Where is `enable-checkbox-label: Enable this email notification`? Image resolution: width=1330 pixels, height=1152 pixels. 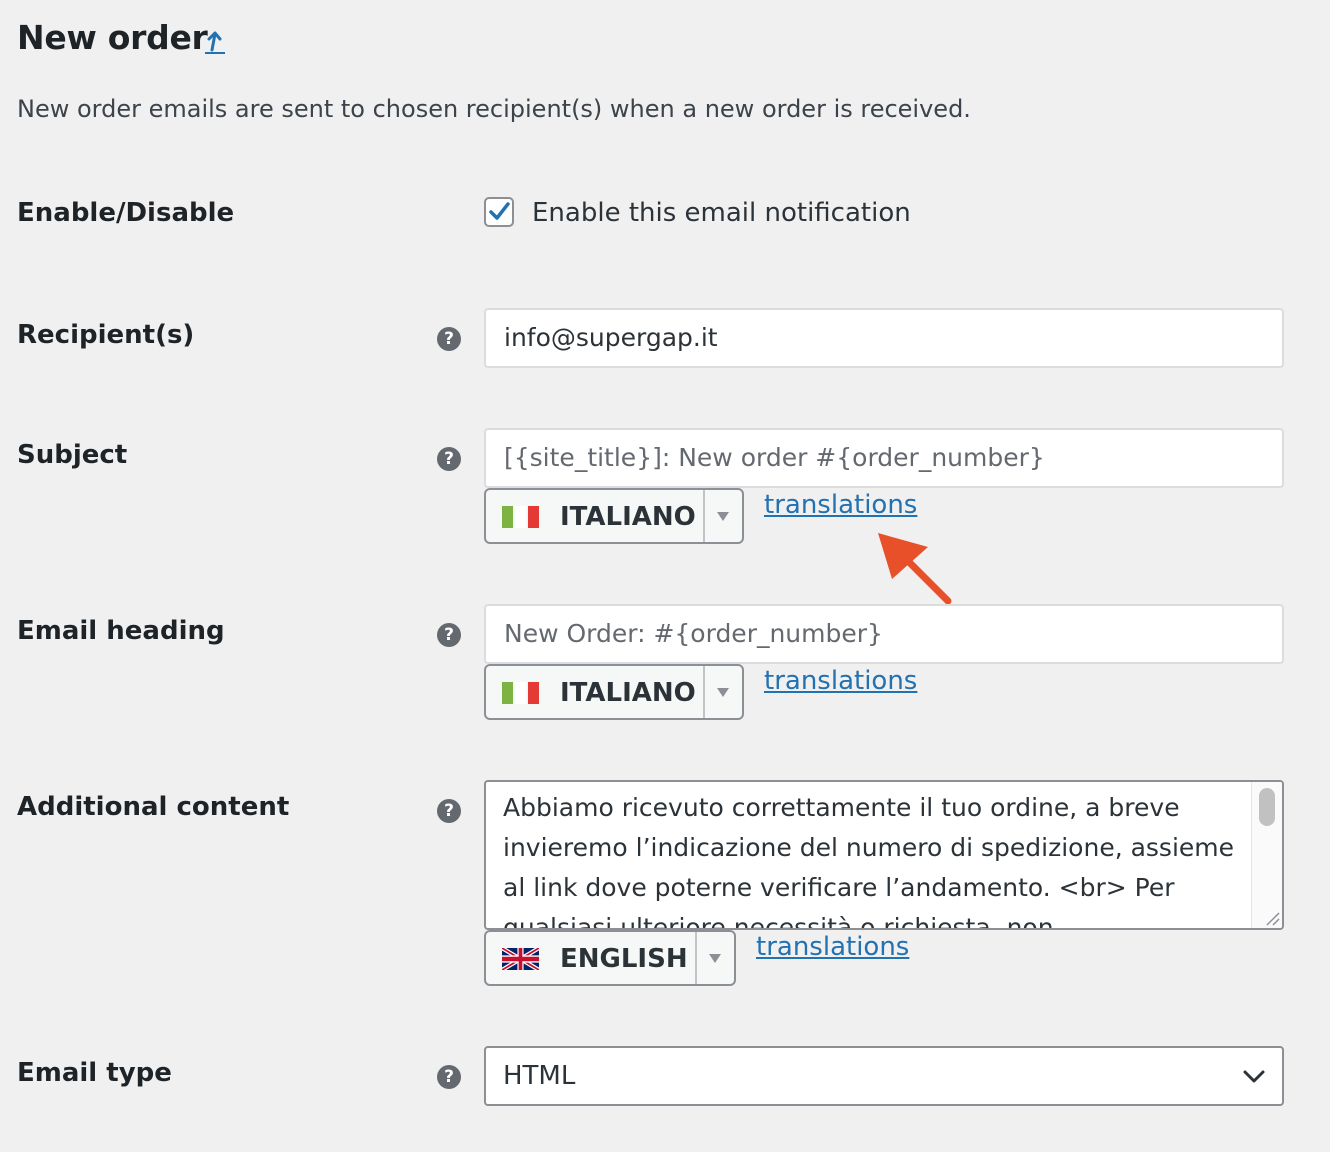 enable-checkbox-label: Enable this email notification is located at coordinates (721, 213).